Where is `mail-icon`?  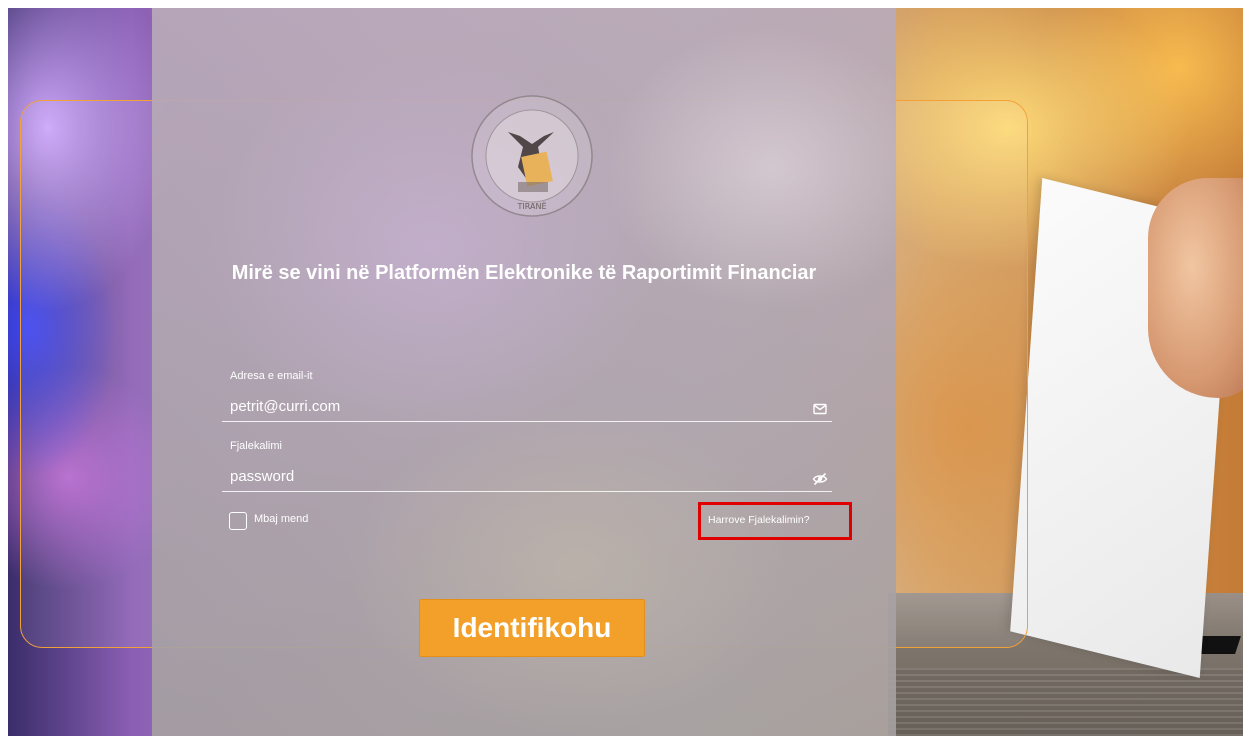 mail-icon is located at coordinates (820, 409).